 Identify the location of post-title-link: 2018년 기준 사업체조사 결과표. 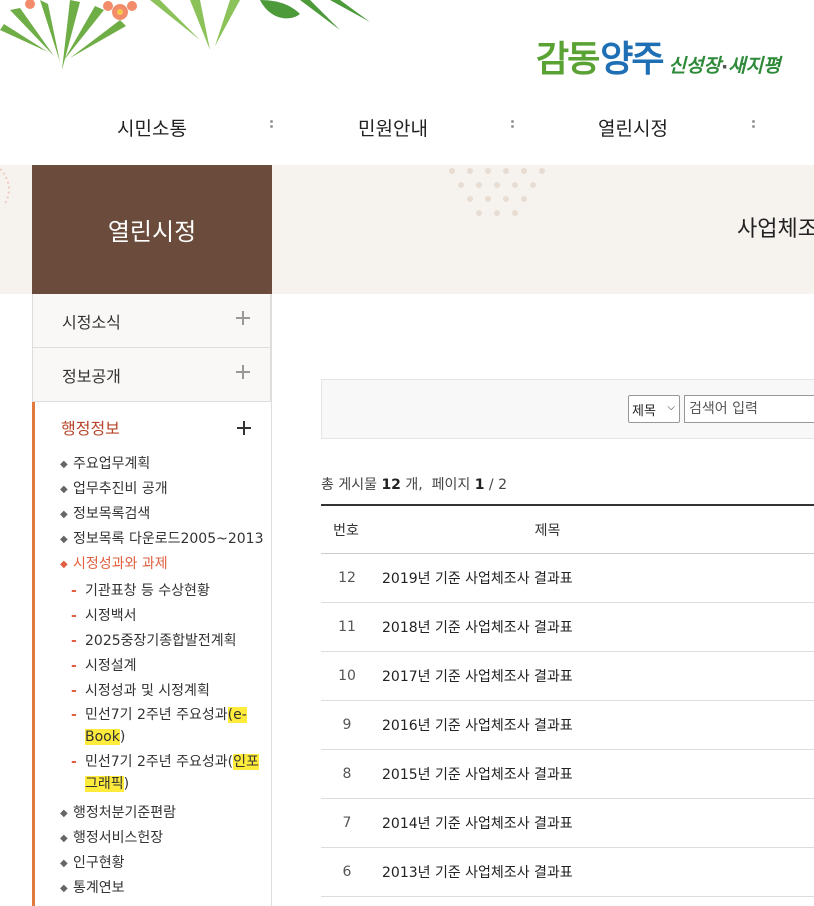
(473, 627).